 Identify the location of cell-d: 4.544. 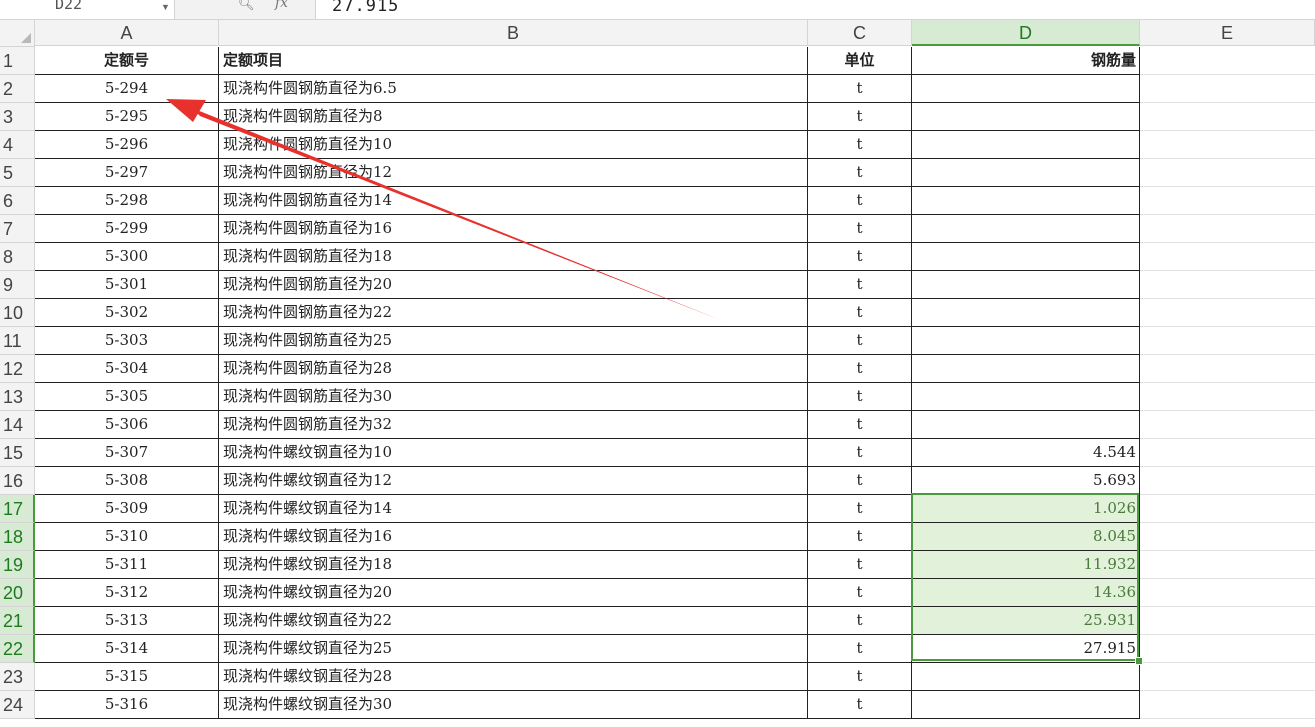
(1026, 453).